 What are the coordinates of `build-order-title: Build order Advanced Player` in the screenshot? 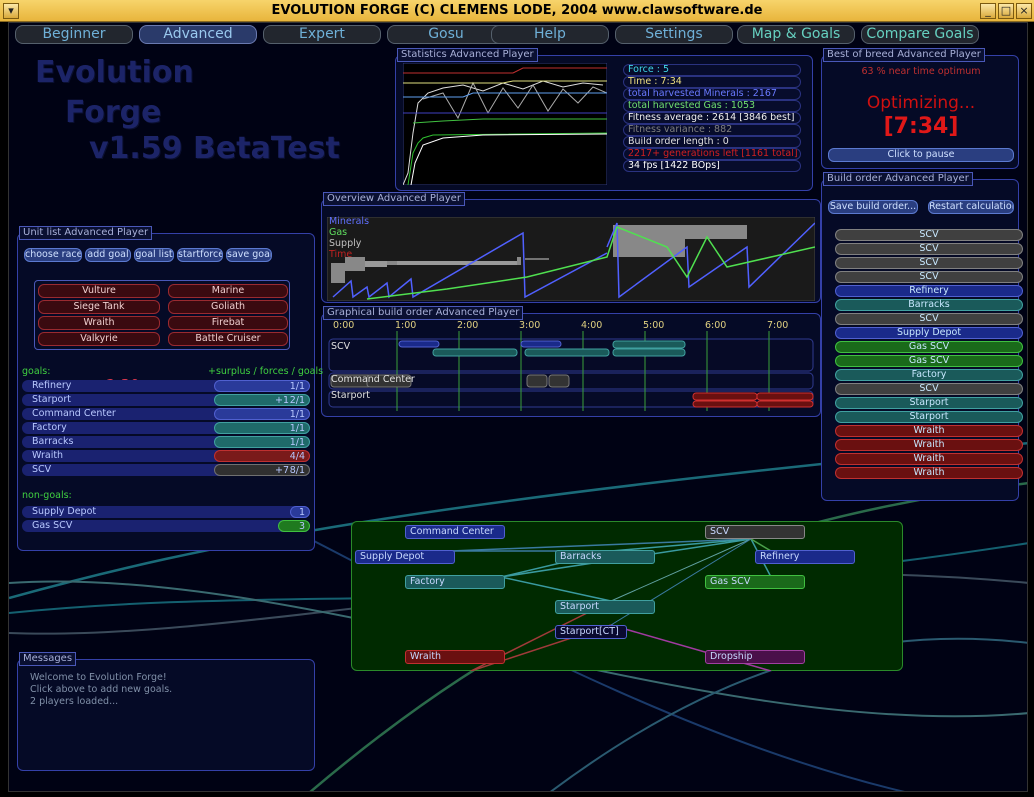 It's located at (898, 179).